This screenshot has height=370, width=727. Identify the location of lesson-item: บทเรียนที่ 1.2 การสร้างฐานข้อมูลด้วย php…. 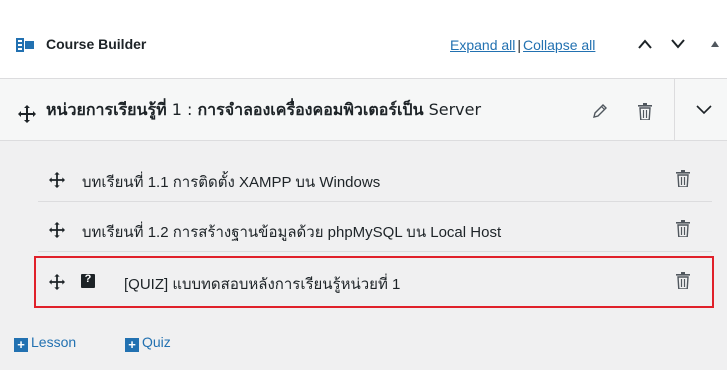
(375, 230).